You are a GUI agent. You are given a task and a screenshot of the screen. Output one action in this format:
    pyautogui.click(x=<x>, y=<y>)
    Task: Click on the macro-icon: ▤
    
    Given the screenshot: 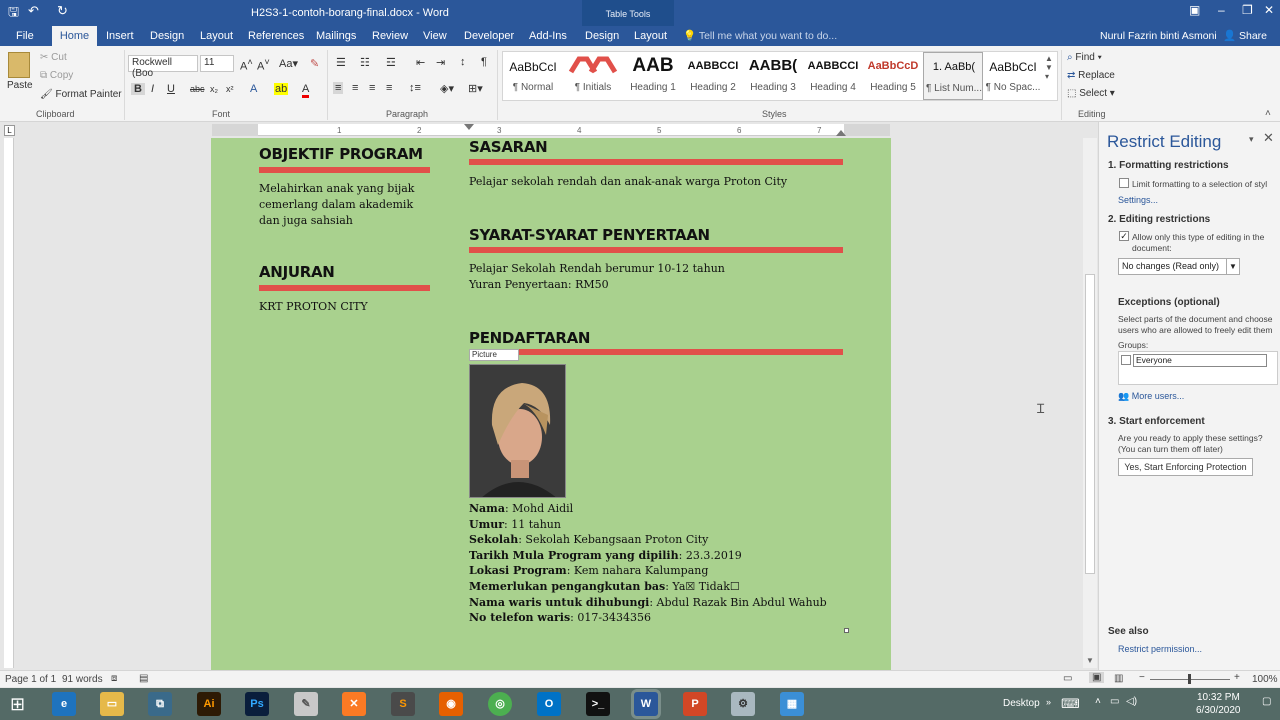 What is the action you would take?
    pyautogui.click(x=143, y=678)
    